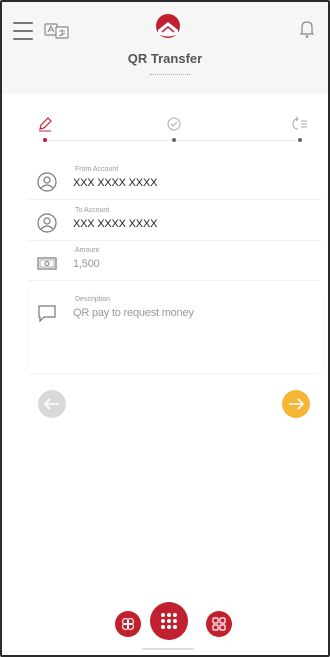 Image resolution: width=330 pixels, height=657 pixels. I want to click on people-icon, so click(128, 624).